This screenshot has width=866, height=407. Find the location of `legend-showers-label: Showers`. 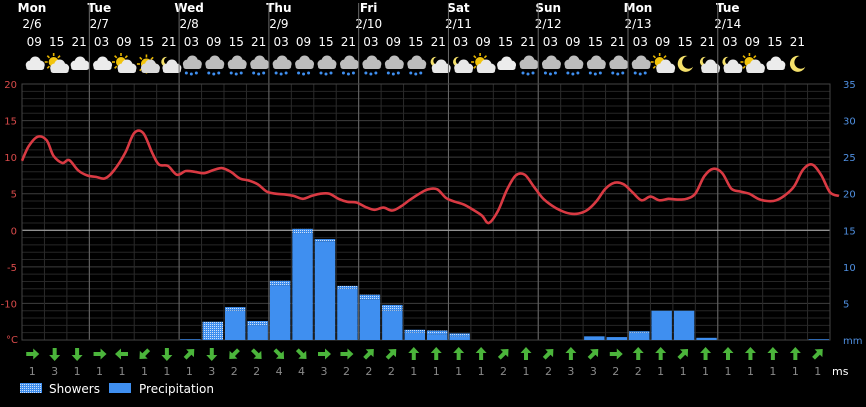

legend-showers-label: Showers is located at coordinates (74, 389).